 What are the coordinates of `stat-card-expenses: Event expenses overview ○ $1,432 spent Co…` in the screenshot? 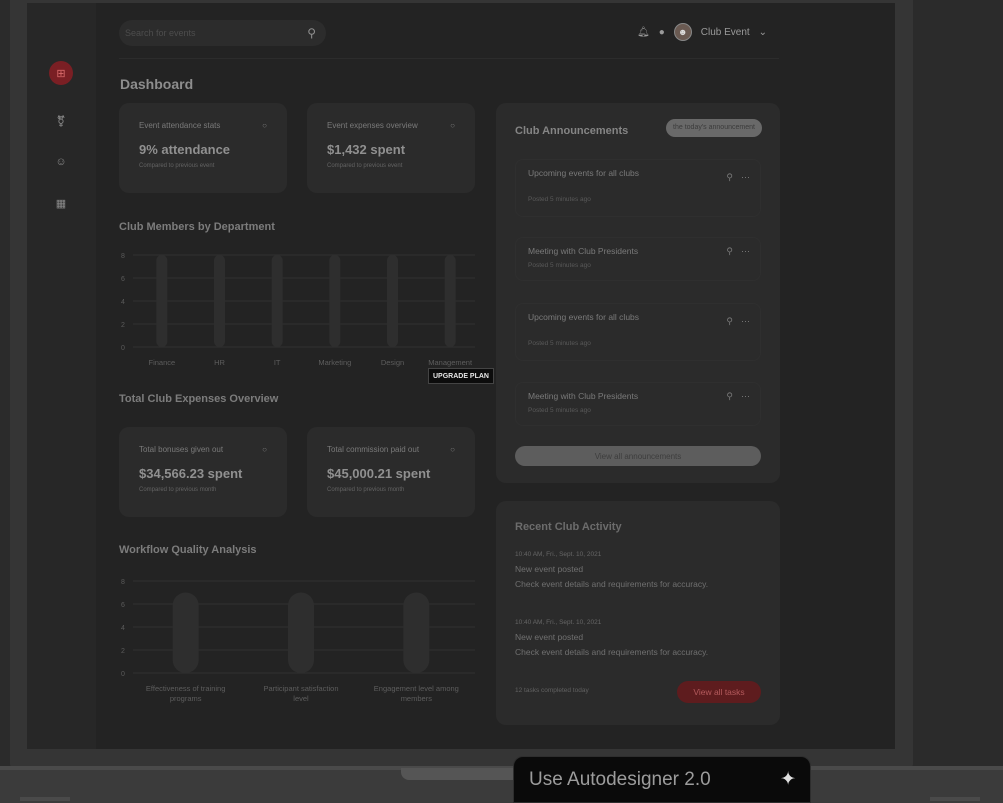 It's located at (391, 148).